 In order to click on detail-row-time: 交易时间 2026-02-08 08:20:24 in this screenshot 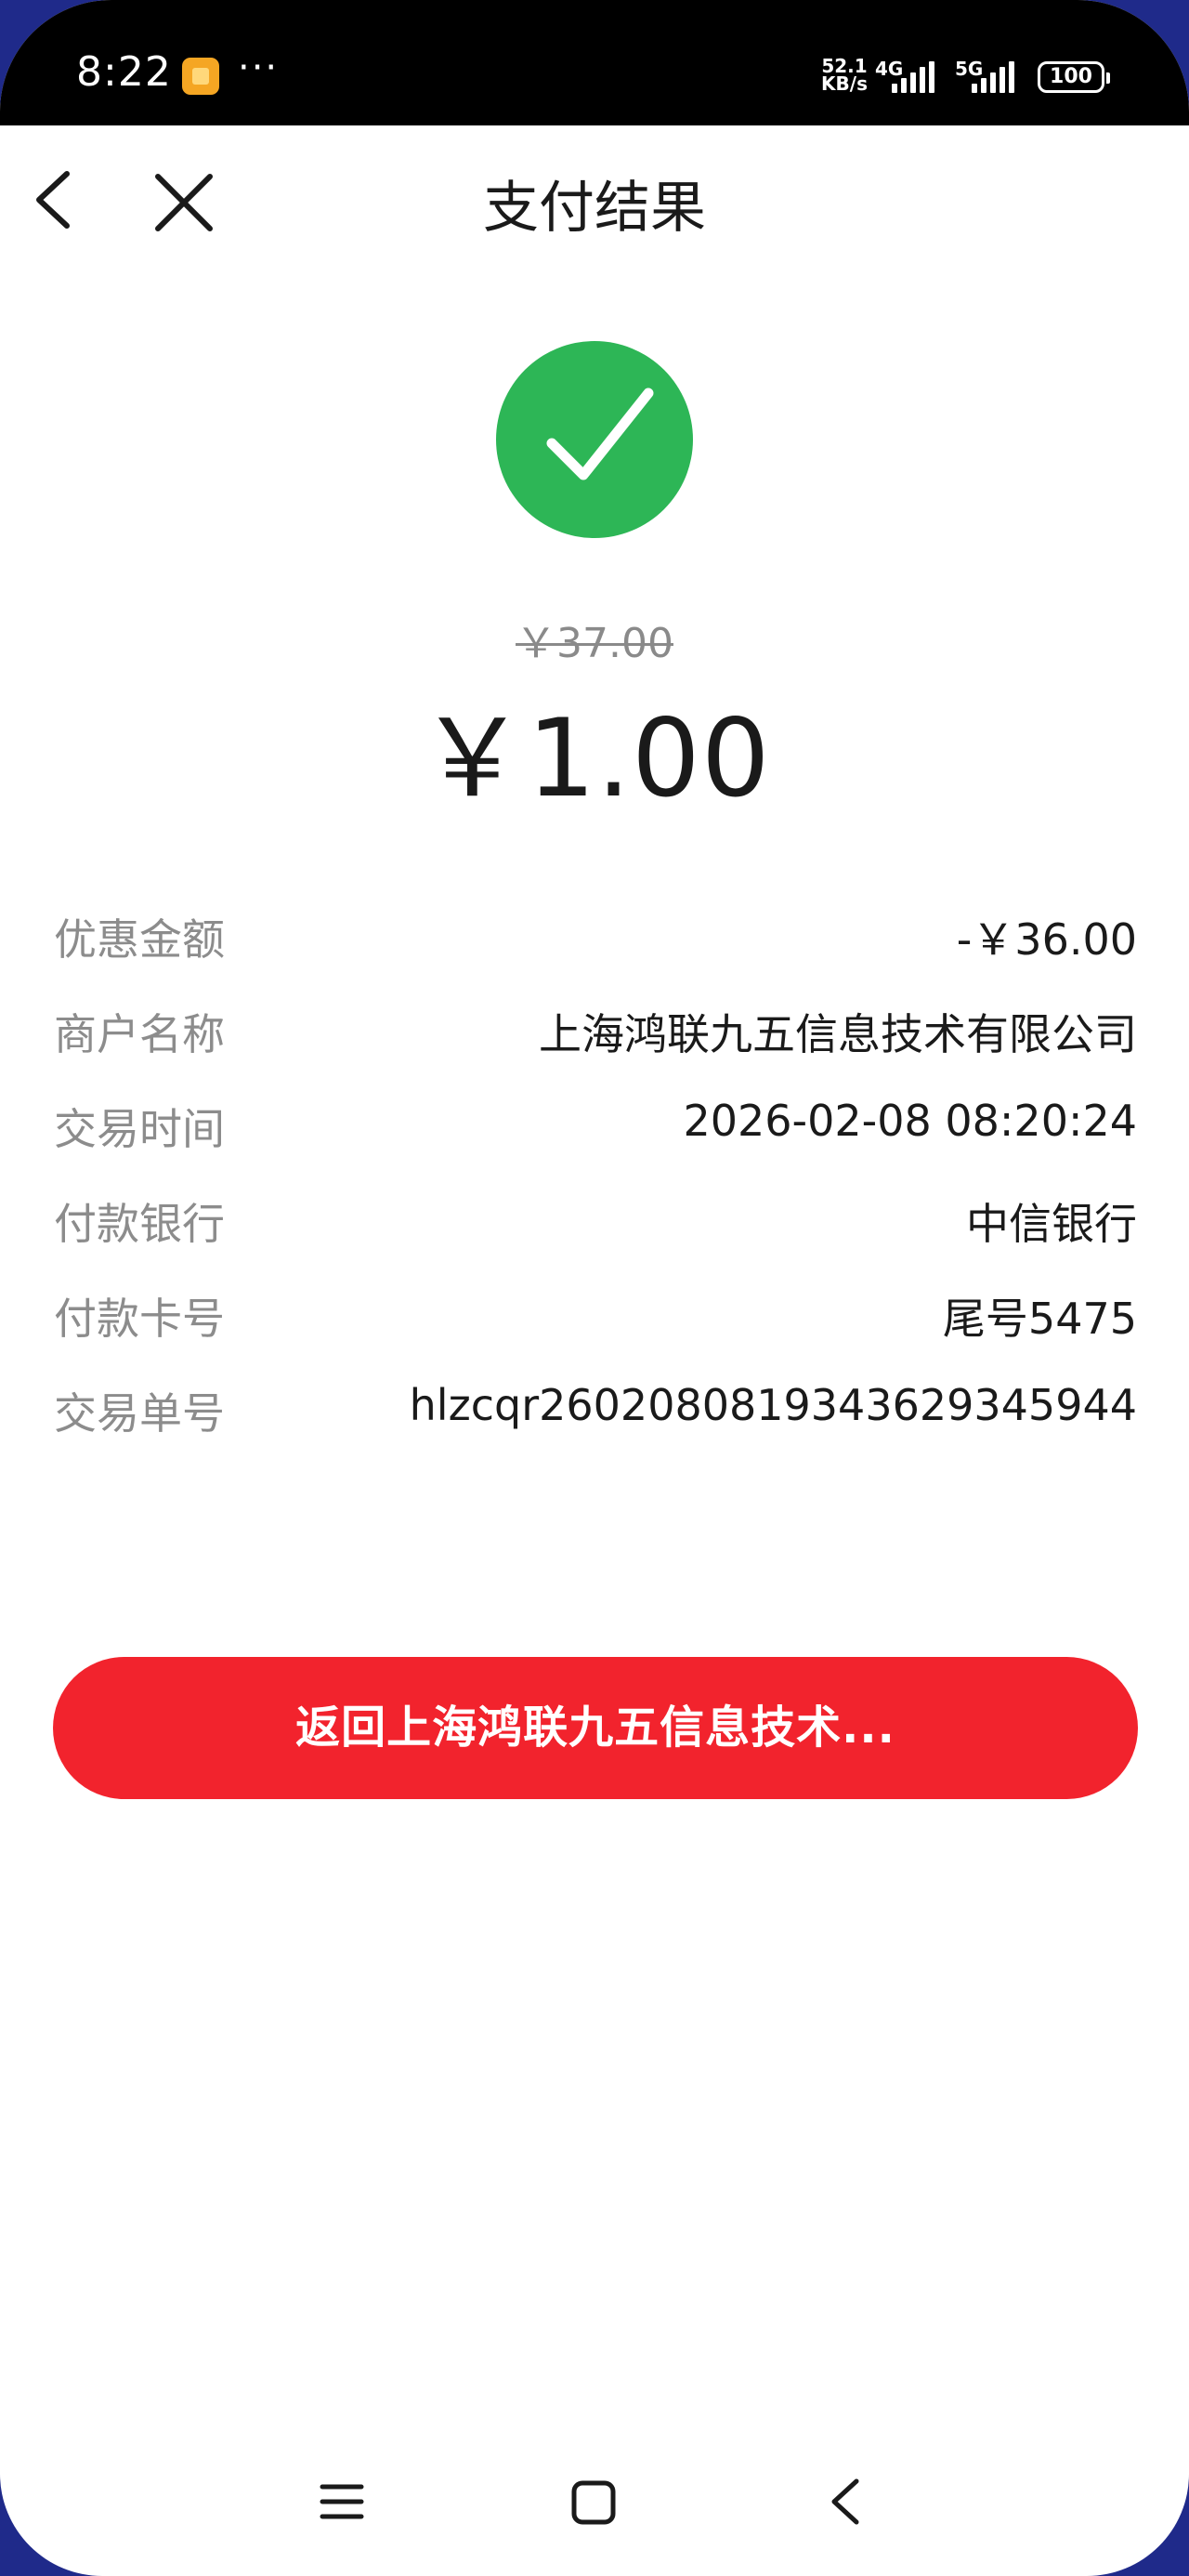, I will do `click(595, 1143)`.